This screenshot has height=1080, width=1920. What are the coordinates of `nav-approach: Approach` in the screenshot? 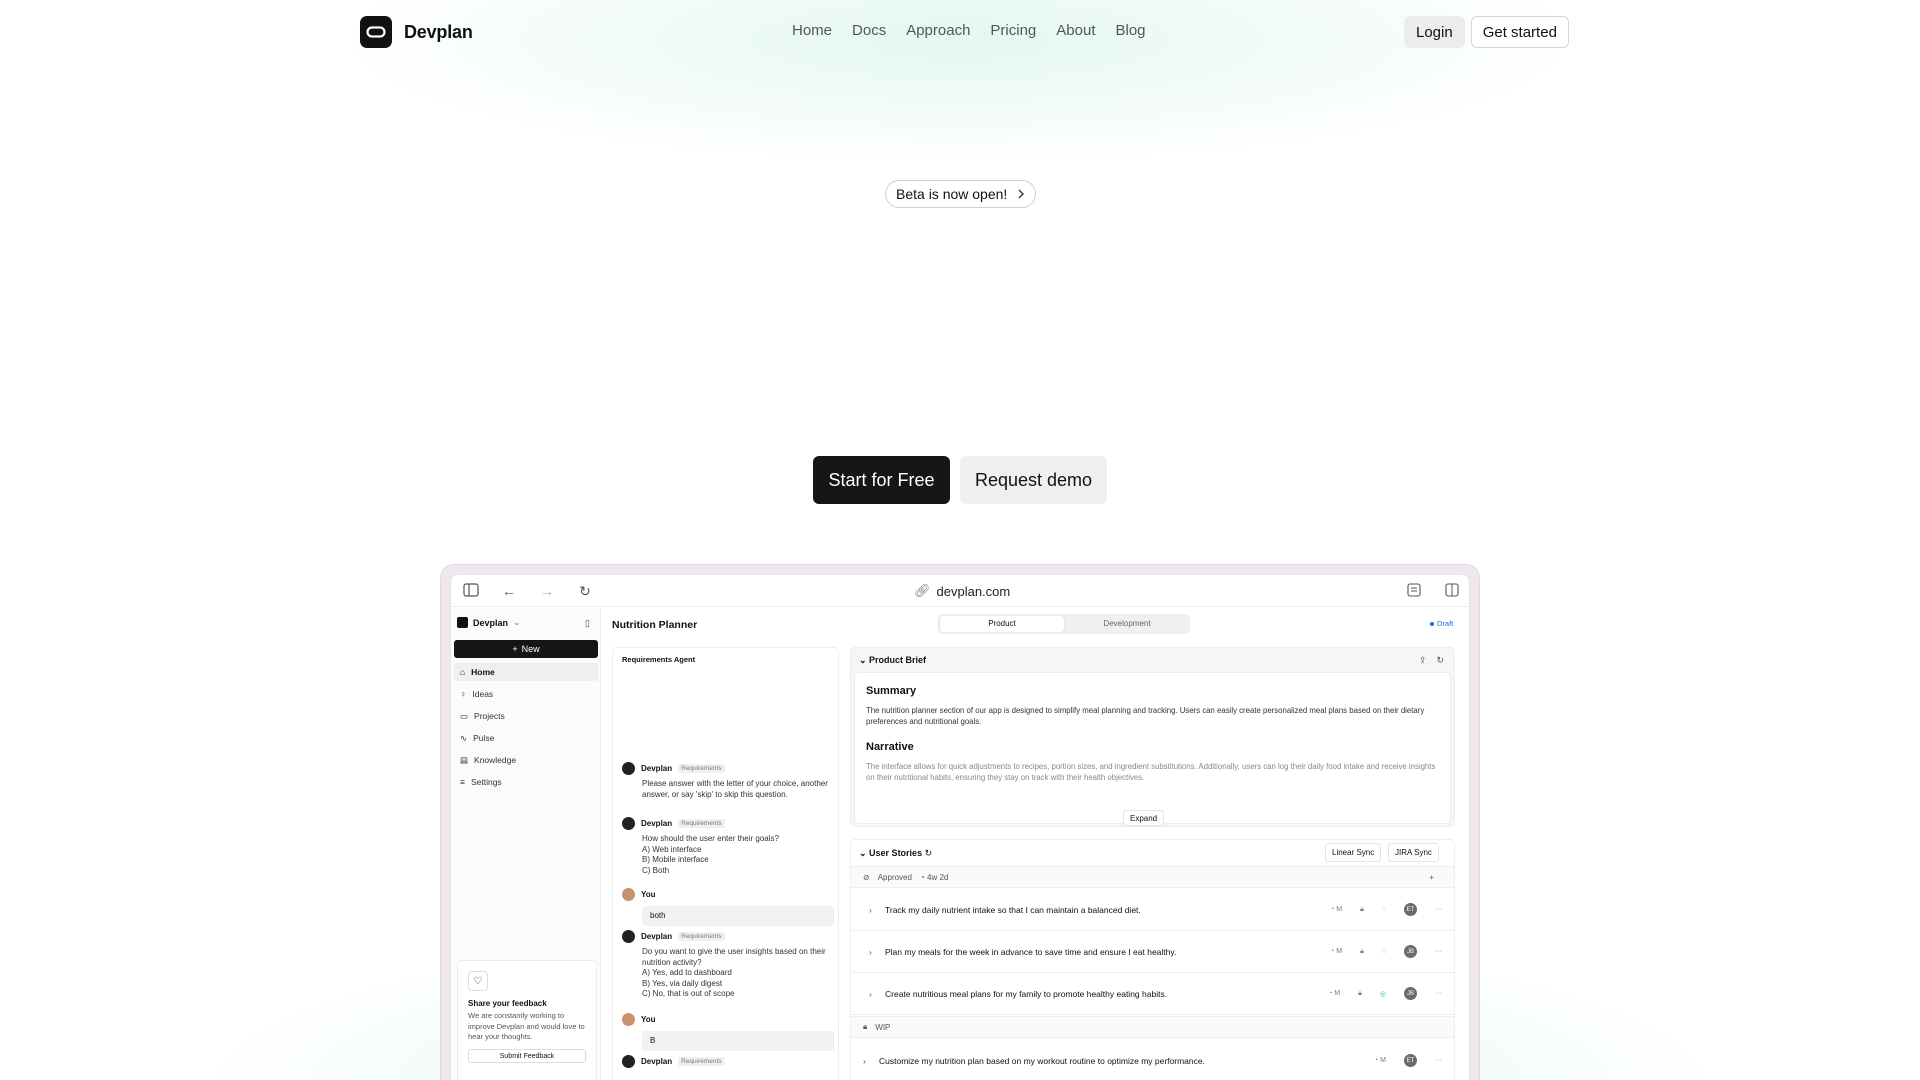 It's located at (938, 30).